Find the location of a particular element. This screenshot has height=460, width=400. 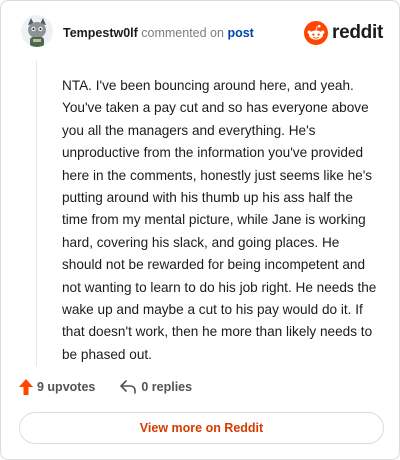

comment-footer: 9 upvotes 0 replies is located at coordinates (105, 387).